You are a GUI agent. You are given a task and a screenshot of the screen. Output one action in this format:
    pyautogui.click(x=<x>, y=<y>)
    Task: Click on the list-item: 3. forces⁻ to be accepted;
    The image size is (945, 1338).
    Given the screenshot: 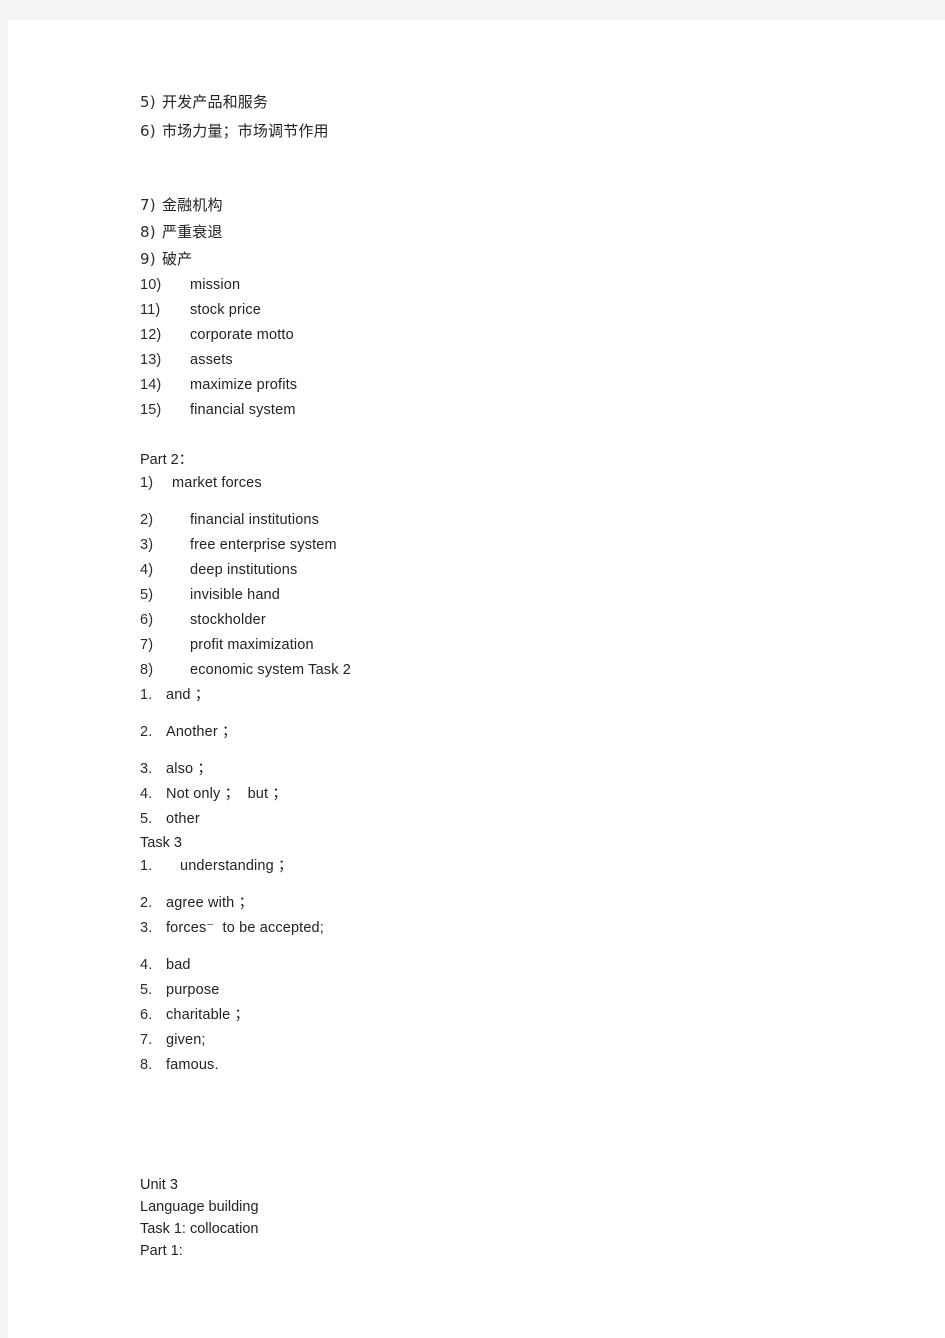 What is the action you would take?
    pyautogui.click(x=520, y=928)
    